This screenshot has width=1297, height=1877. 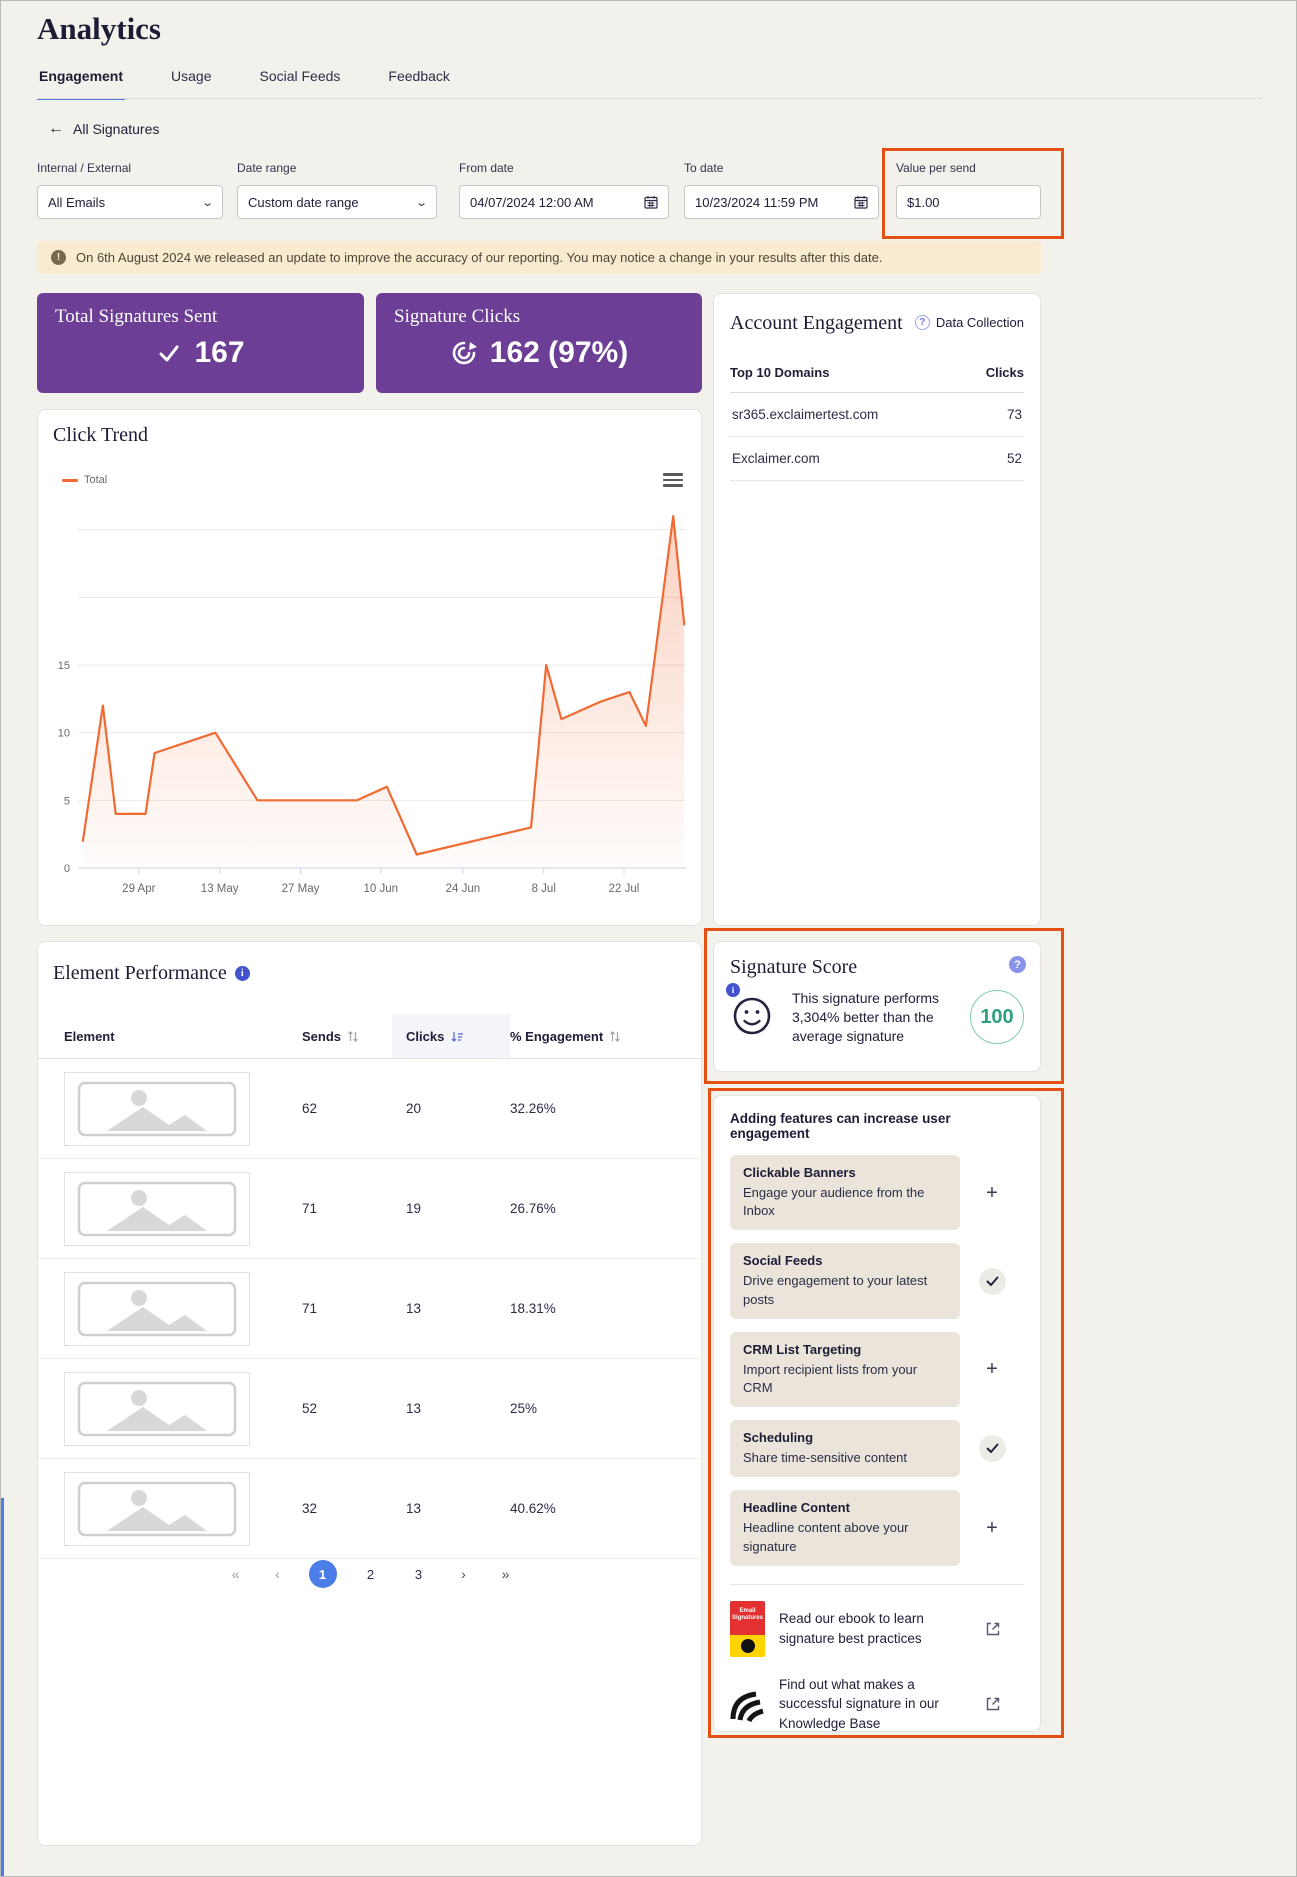 I want to click on to-date-input, so click(x=774, y=202).